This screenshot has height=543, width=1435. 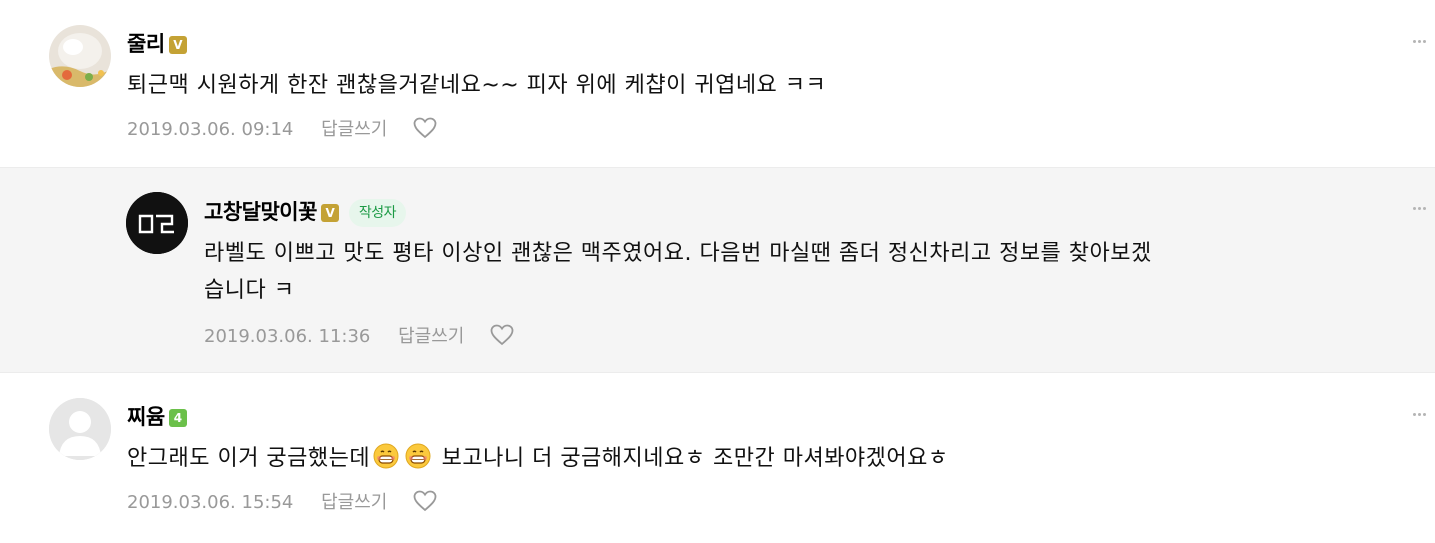 I want to click on comment-date: 2019.03.06. 09:14, so click(x=210, y=129).